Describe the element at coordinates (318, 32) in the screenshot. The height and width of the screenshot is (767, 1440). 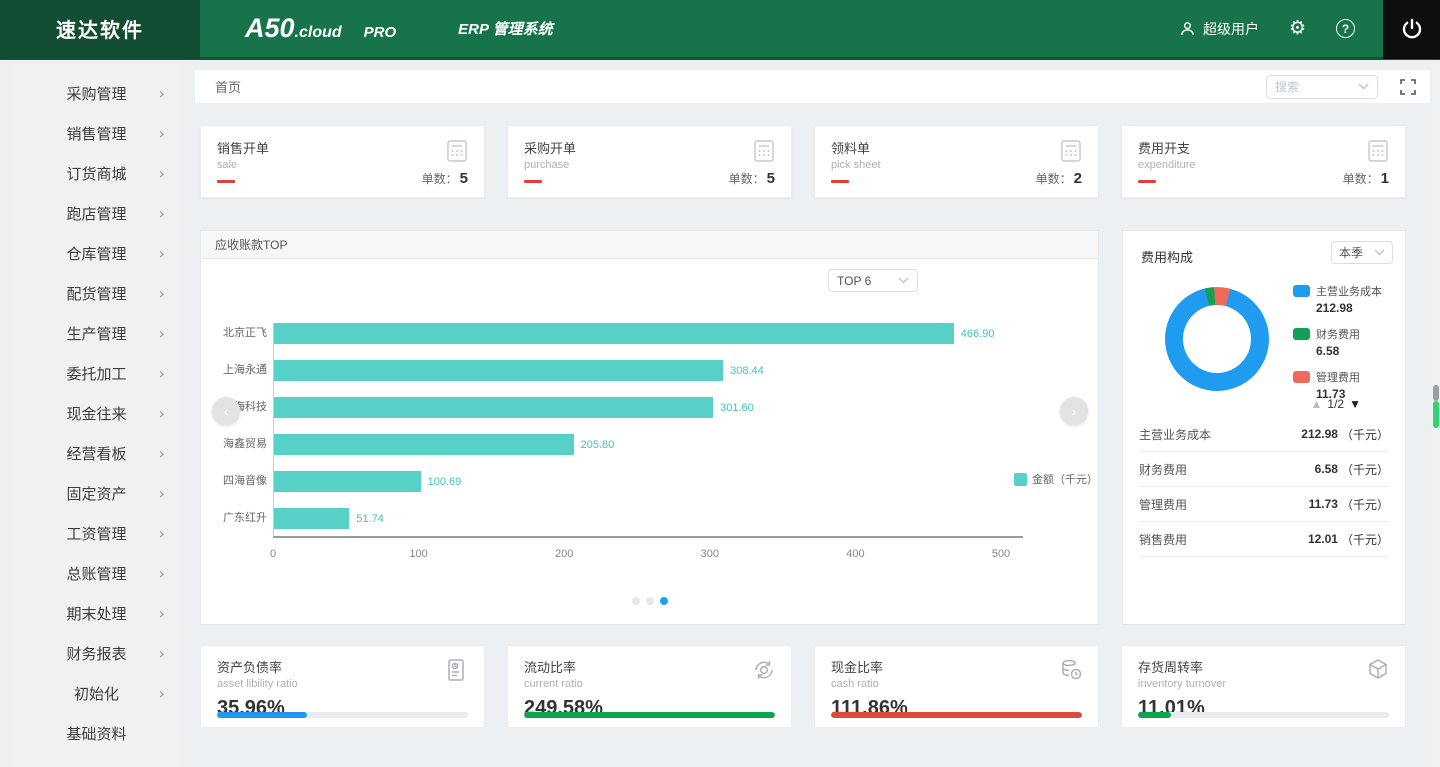
I see `product-domain: .cloud` at that location.